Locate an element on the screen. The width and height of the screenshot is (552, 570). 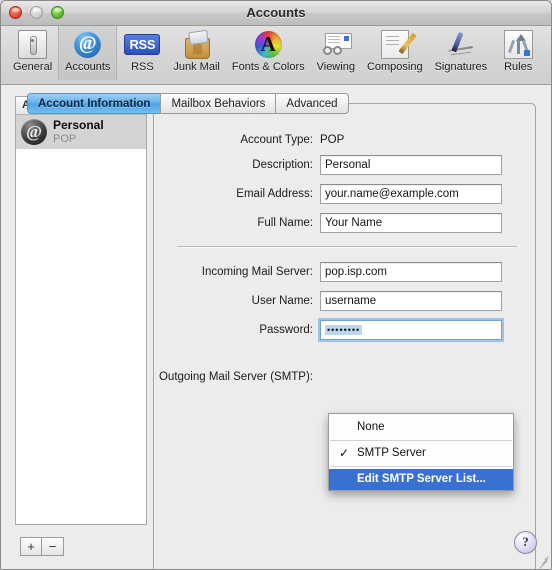
add-account-button: + is located at coordinates (31, 546).